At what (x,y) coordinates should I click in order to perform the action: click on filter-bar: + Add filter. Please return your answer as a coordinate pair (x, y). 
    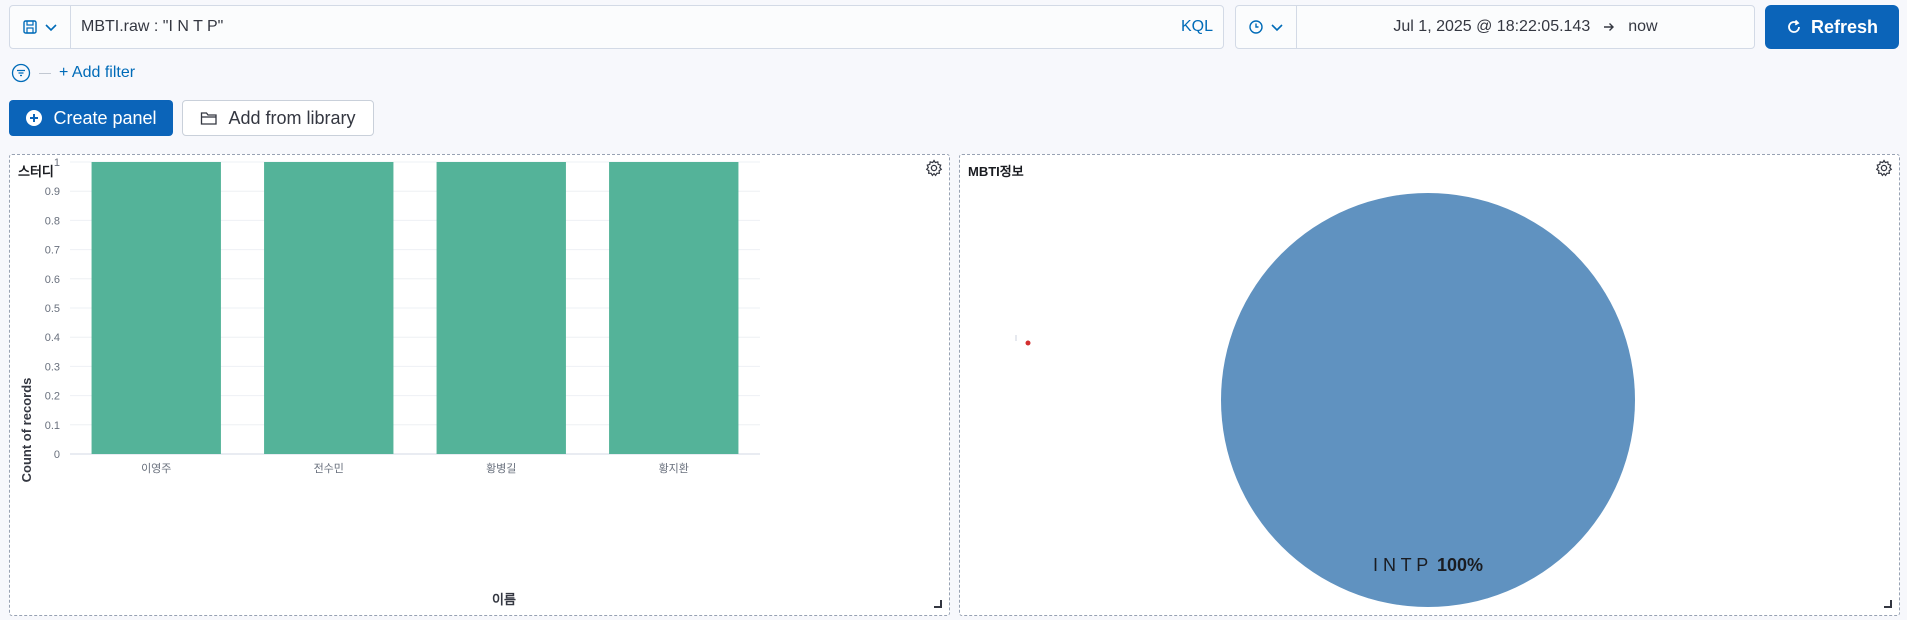
    Looking at the image, I should click on (73, 73).